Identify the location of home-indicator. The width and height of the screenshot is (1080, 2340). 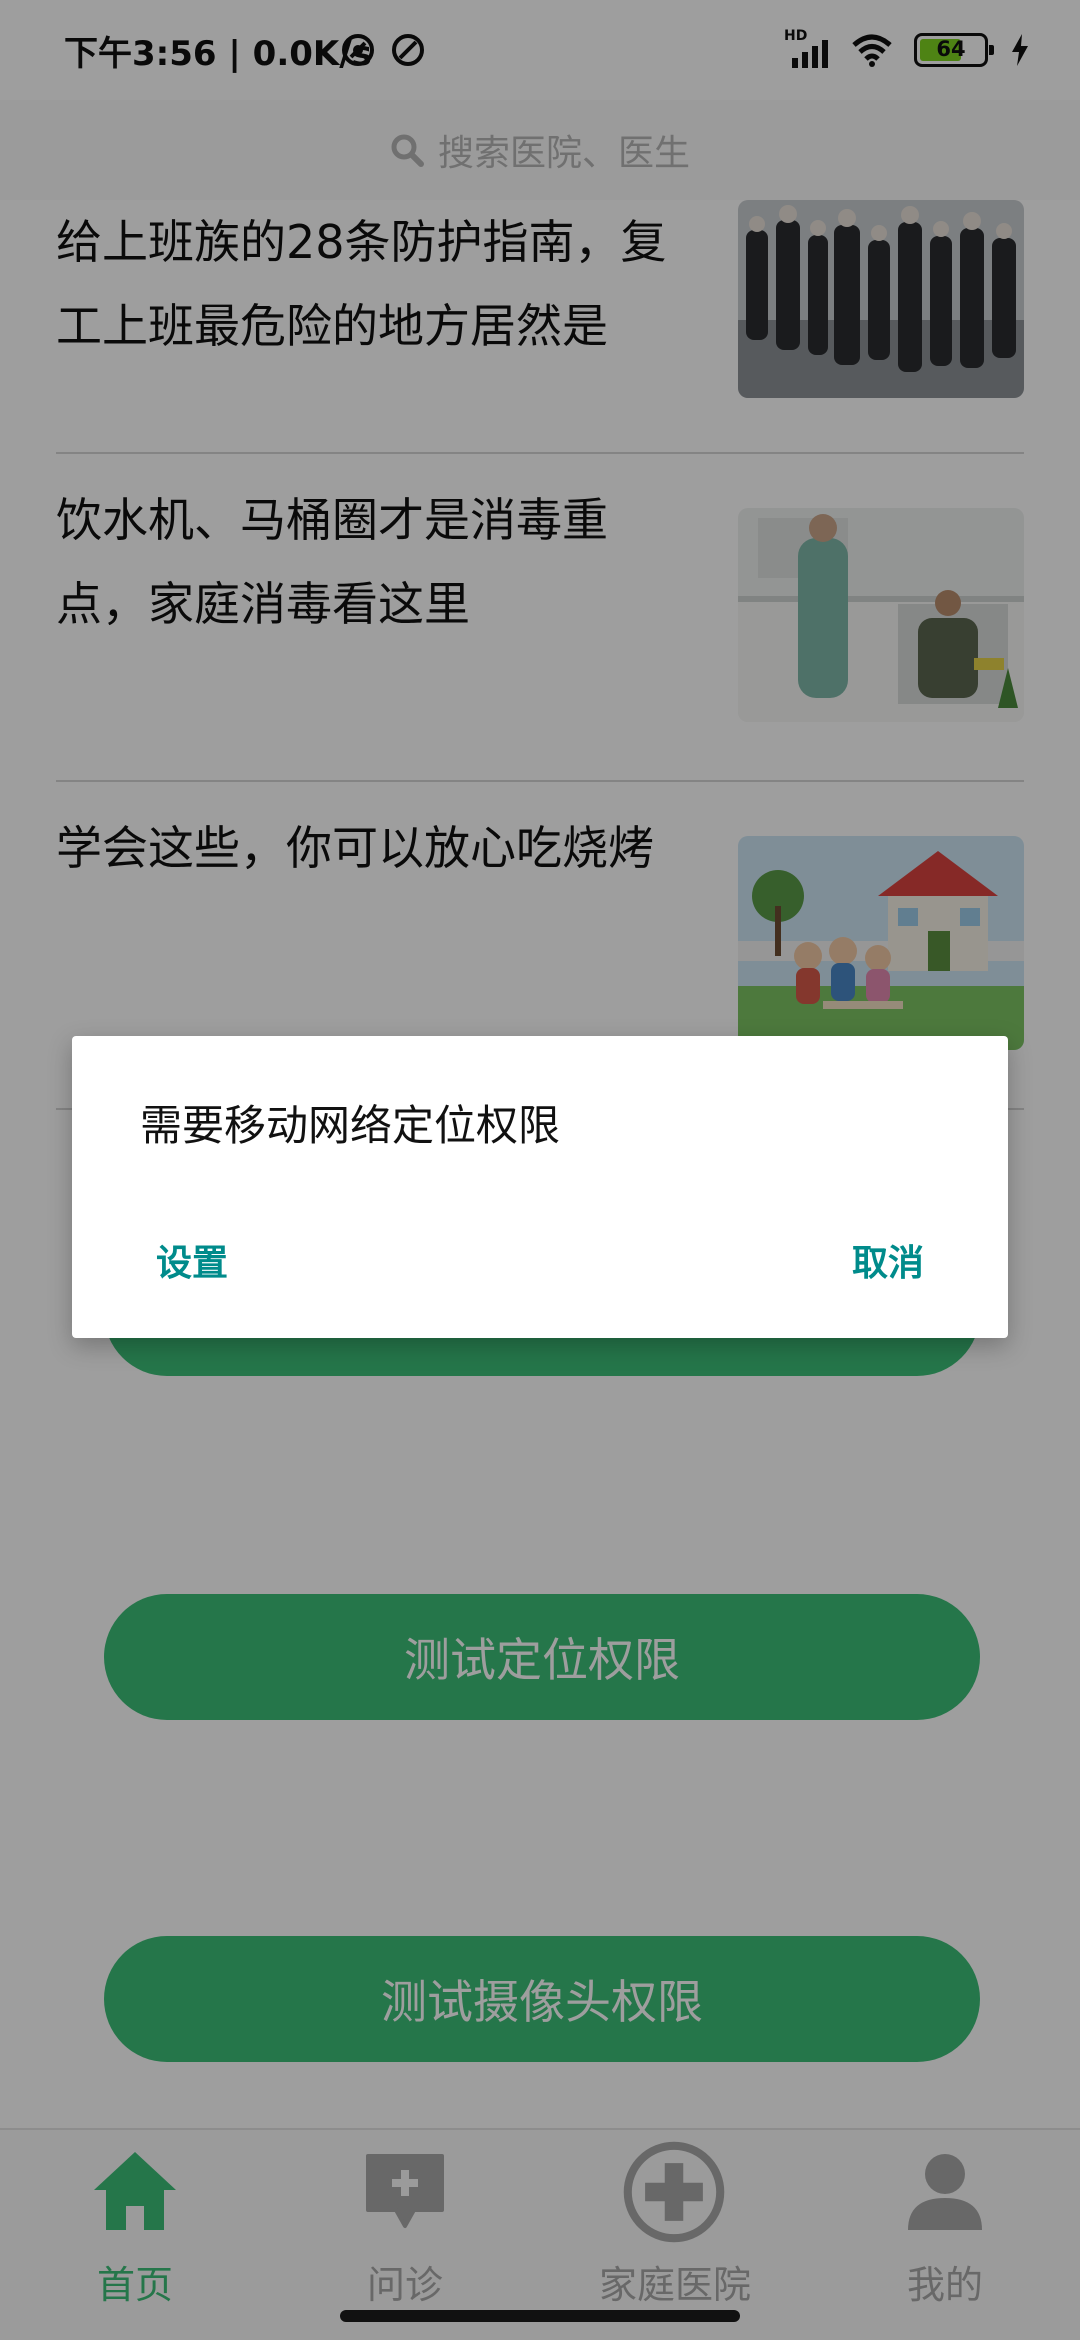
(540, 2316).